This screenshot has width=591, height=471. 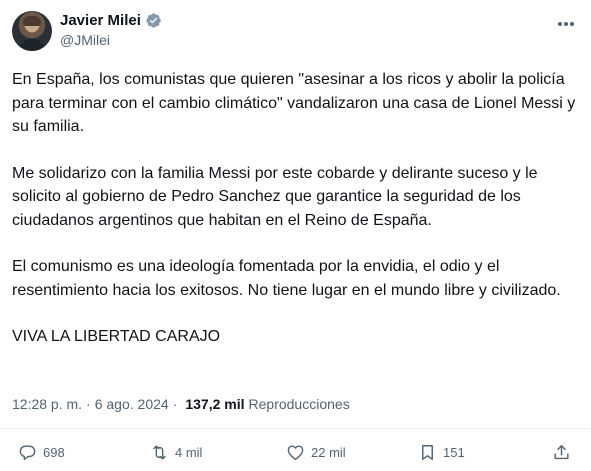 What do you see at coordinates (328, 452) in the screenshot?
I see `like-count: 22 mil` at bounding box center [328, 452].